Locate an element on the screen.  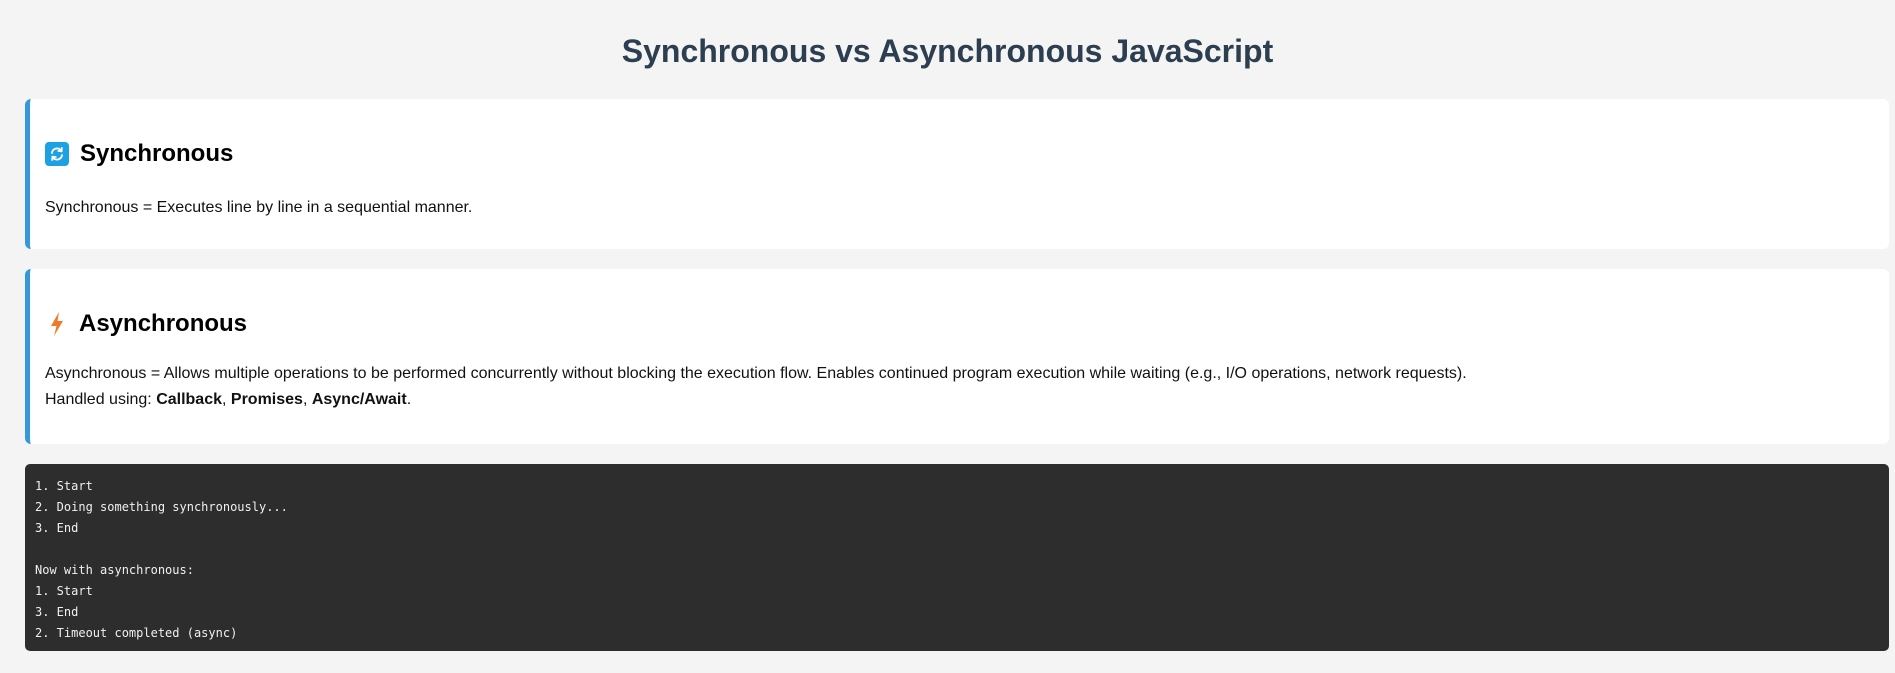
asynchronous-card-header: Asynchronous is located at coordinates (146, 324).